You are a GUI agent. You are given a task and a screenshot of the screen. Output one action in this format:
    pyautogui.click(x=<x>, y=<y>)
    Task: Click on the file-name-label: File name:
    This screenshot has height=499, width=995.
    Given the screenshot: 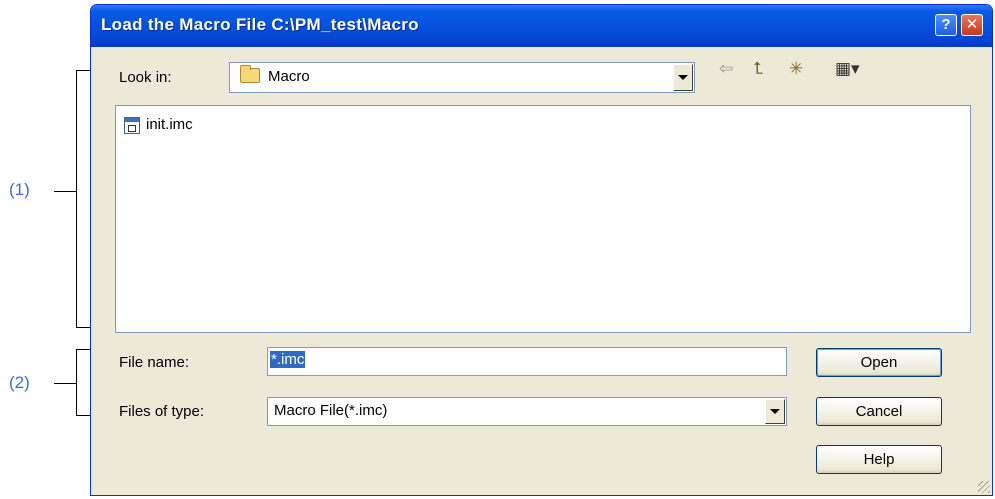 What is the action you would take?
    pyautogui.click(x=154, y=362)
    